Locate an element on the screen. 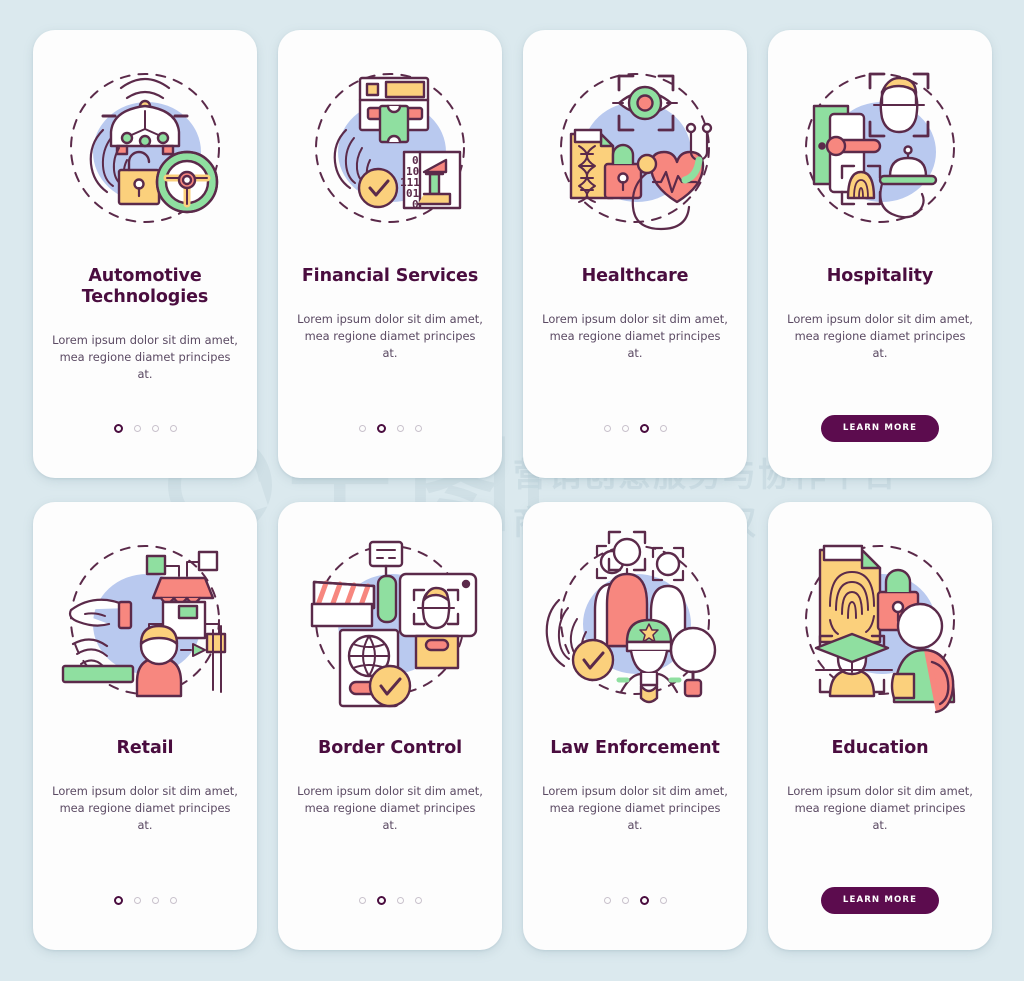  card-title: Financial Services is located at coordinates (390, 276).